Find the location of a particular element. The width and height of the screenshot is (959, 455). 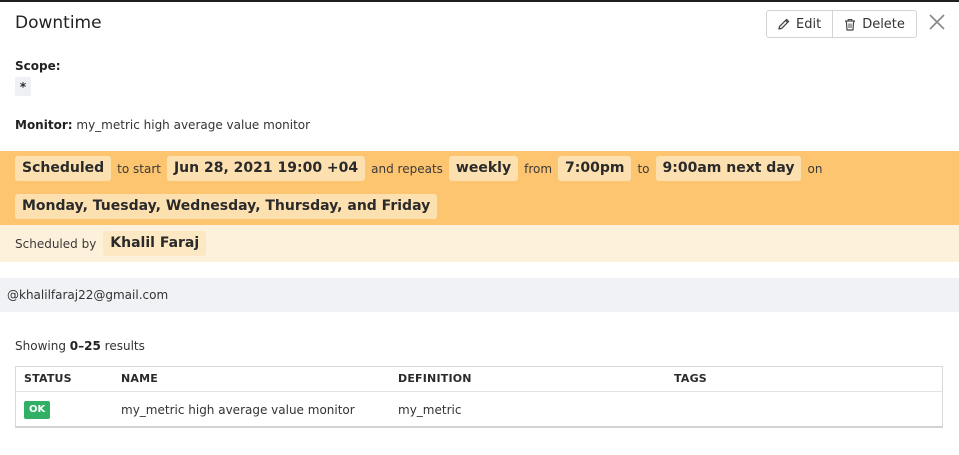

schedule-to-time: 9:00am next day is located at coordinates (728, 168).